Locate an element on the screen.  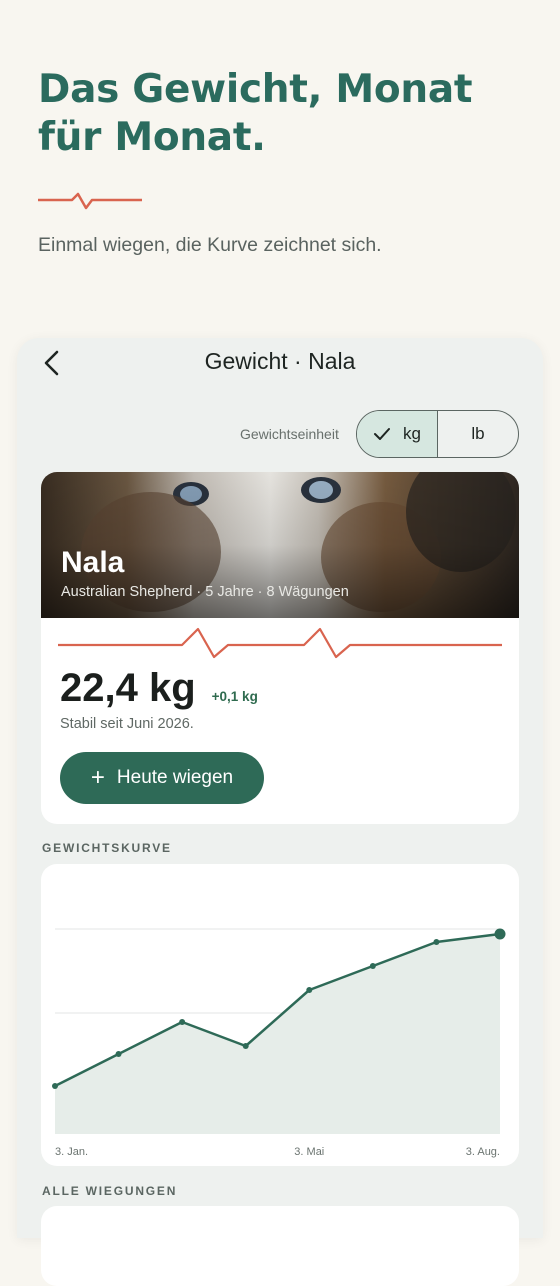
unit-label: Gewichtseinheit is located at coordinates (289, 434).